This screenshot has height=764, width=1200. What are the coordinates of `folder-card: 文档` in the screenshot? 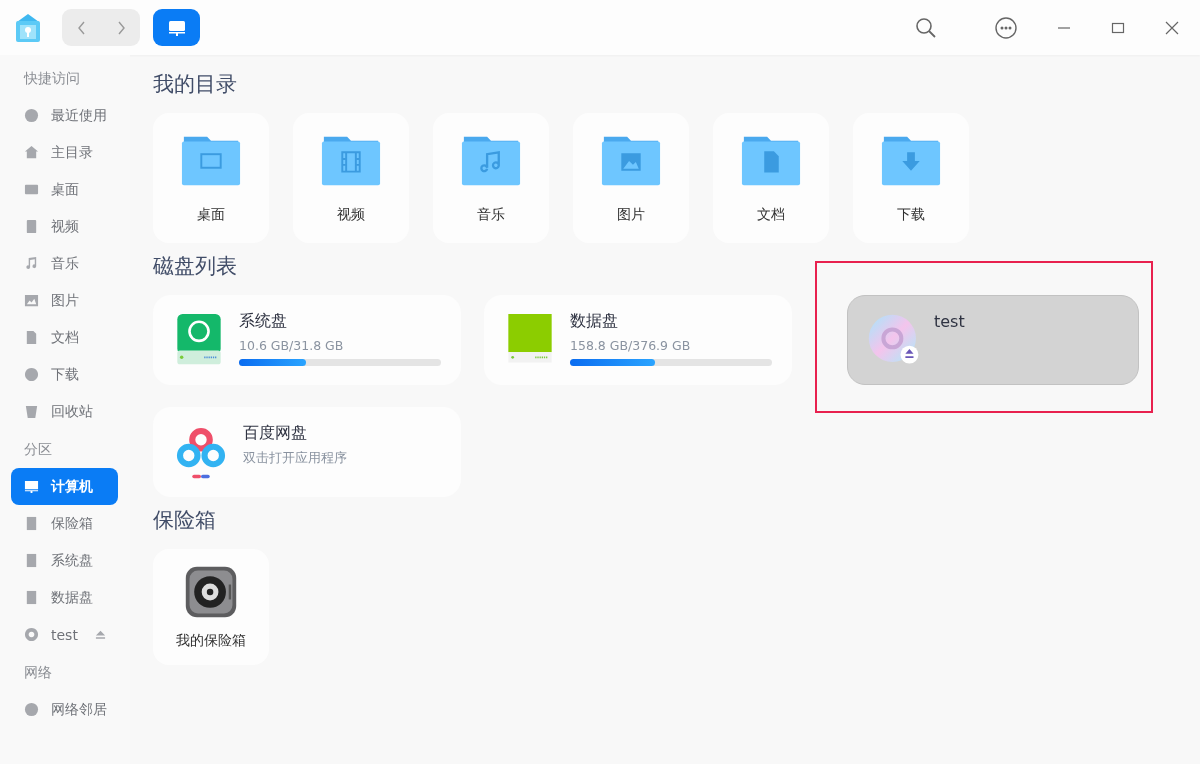 It's located at (771, 178).